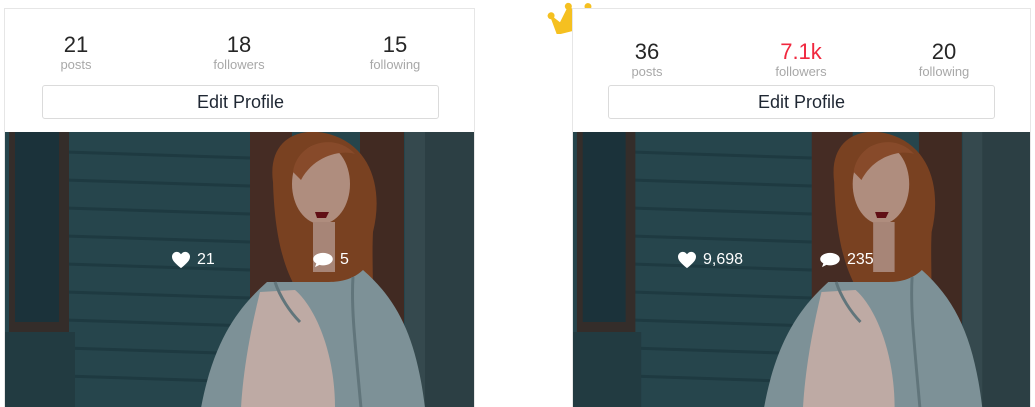 The width and height of the screenshot is (1035, 407). What do you see at coordinates (395, 44) in the screenshot?
I see `following-count: 15` at bounding box center [395, 44].